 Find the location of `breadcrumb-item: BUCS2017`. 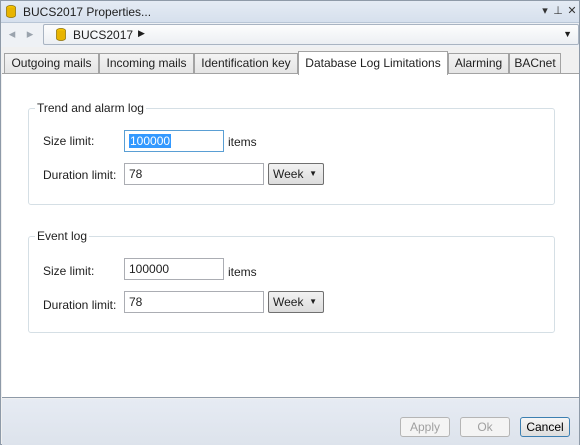

breadcrumb-item: BUCS2017 is located at coordinates (103, 35).